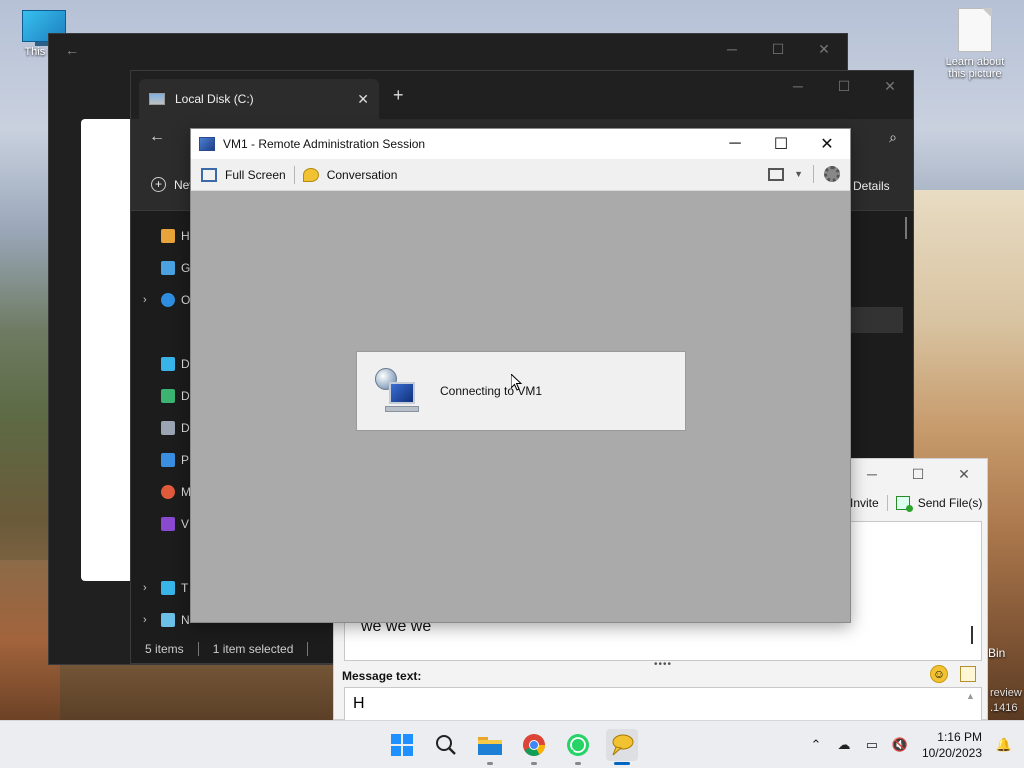 The width and height of the screenshot is (1024, 768). I want to click on taskbar-file-explorer, so click(490, 747).